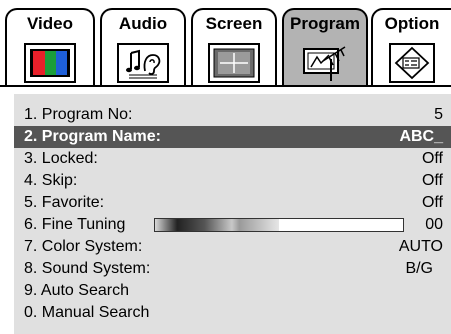  I want to click on color-bars-icon, so click(50, 63).